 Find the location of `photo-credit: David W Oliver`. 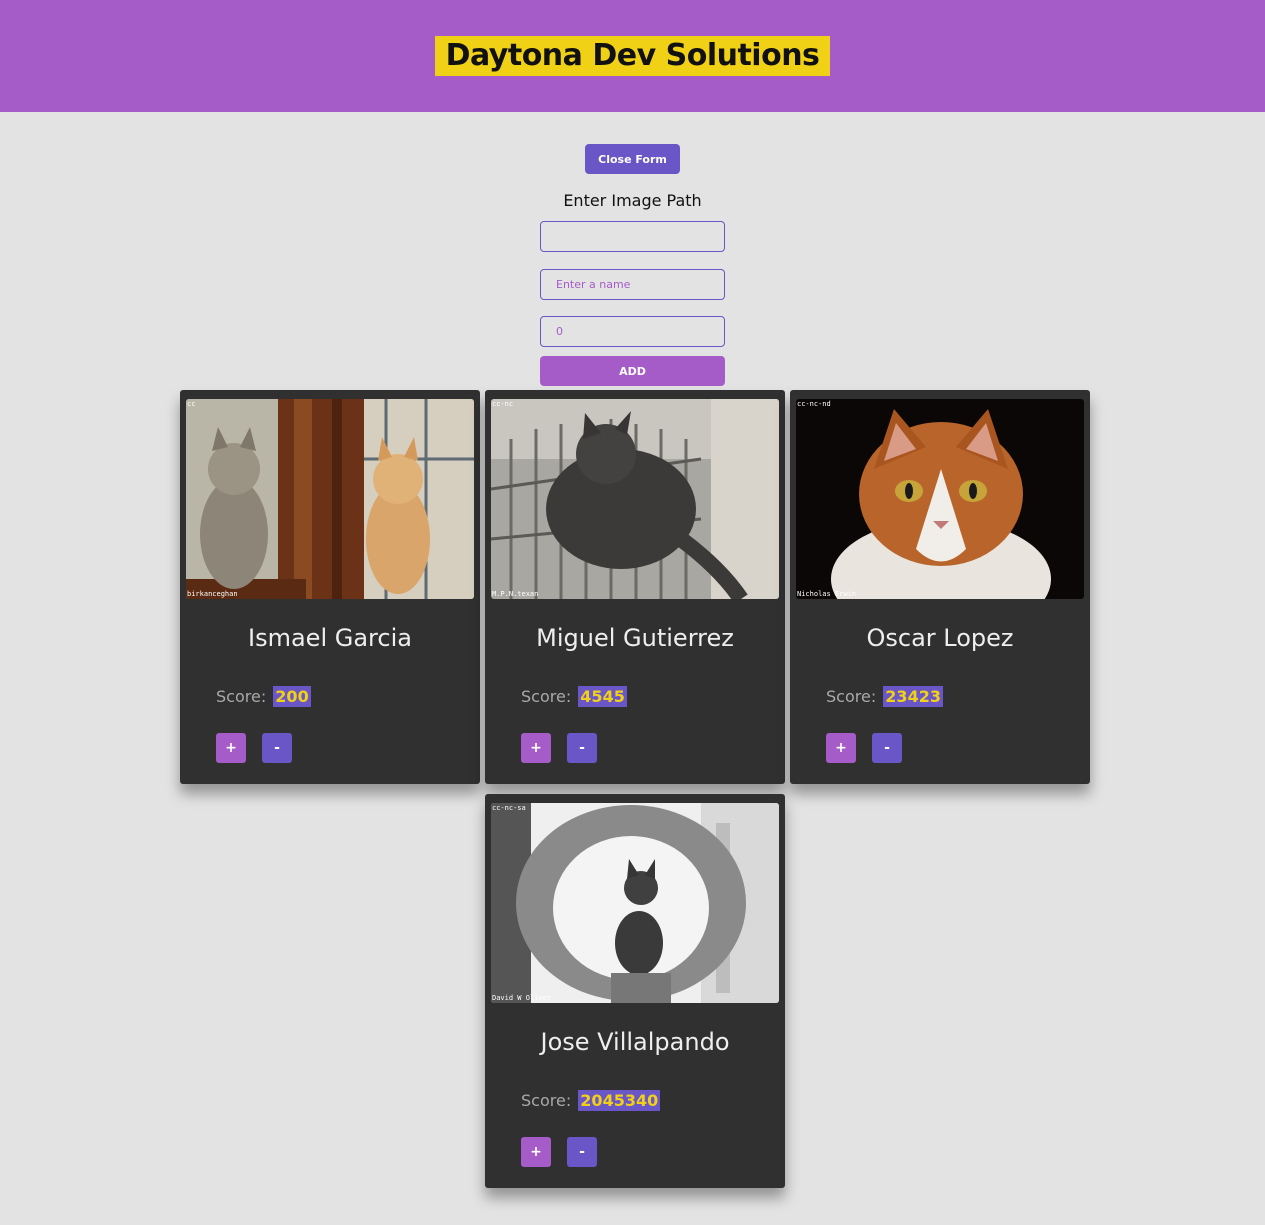

photo-credit: David W Oliver is located at coordinates (522, 998).